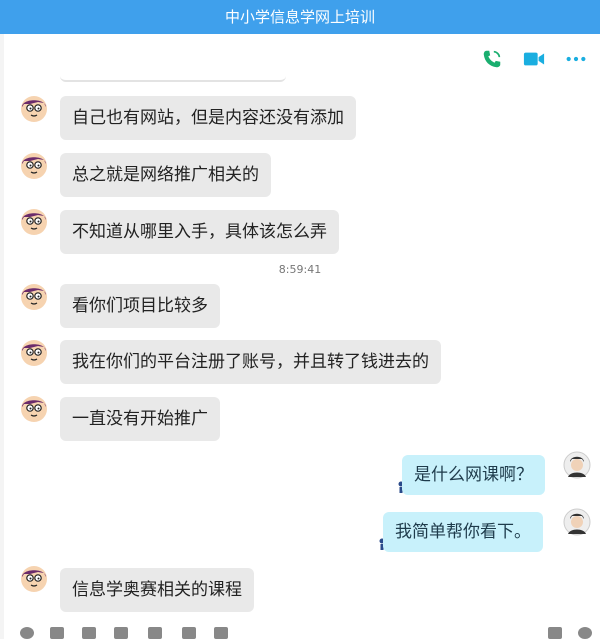 The width and height of the screenshot is (600, 639). What do you see at coordinates (300, 17) in the screenshot?
I see `window-title: 中小学信息学网上培训` at bounding box center [300, 17].